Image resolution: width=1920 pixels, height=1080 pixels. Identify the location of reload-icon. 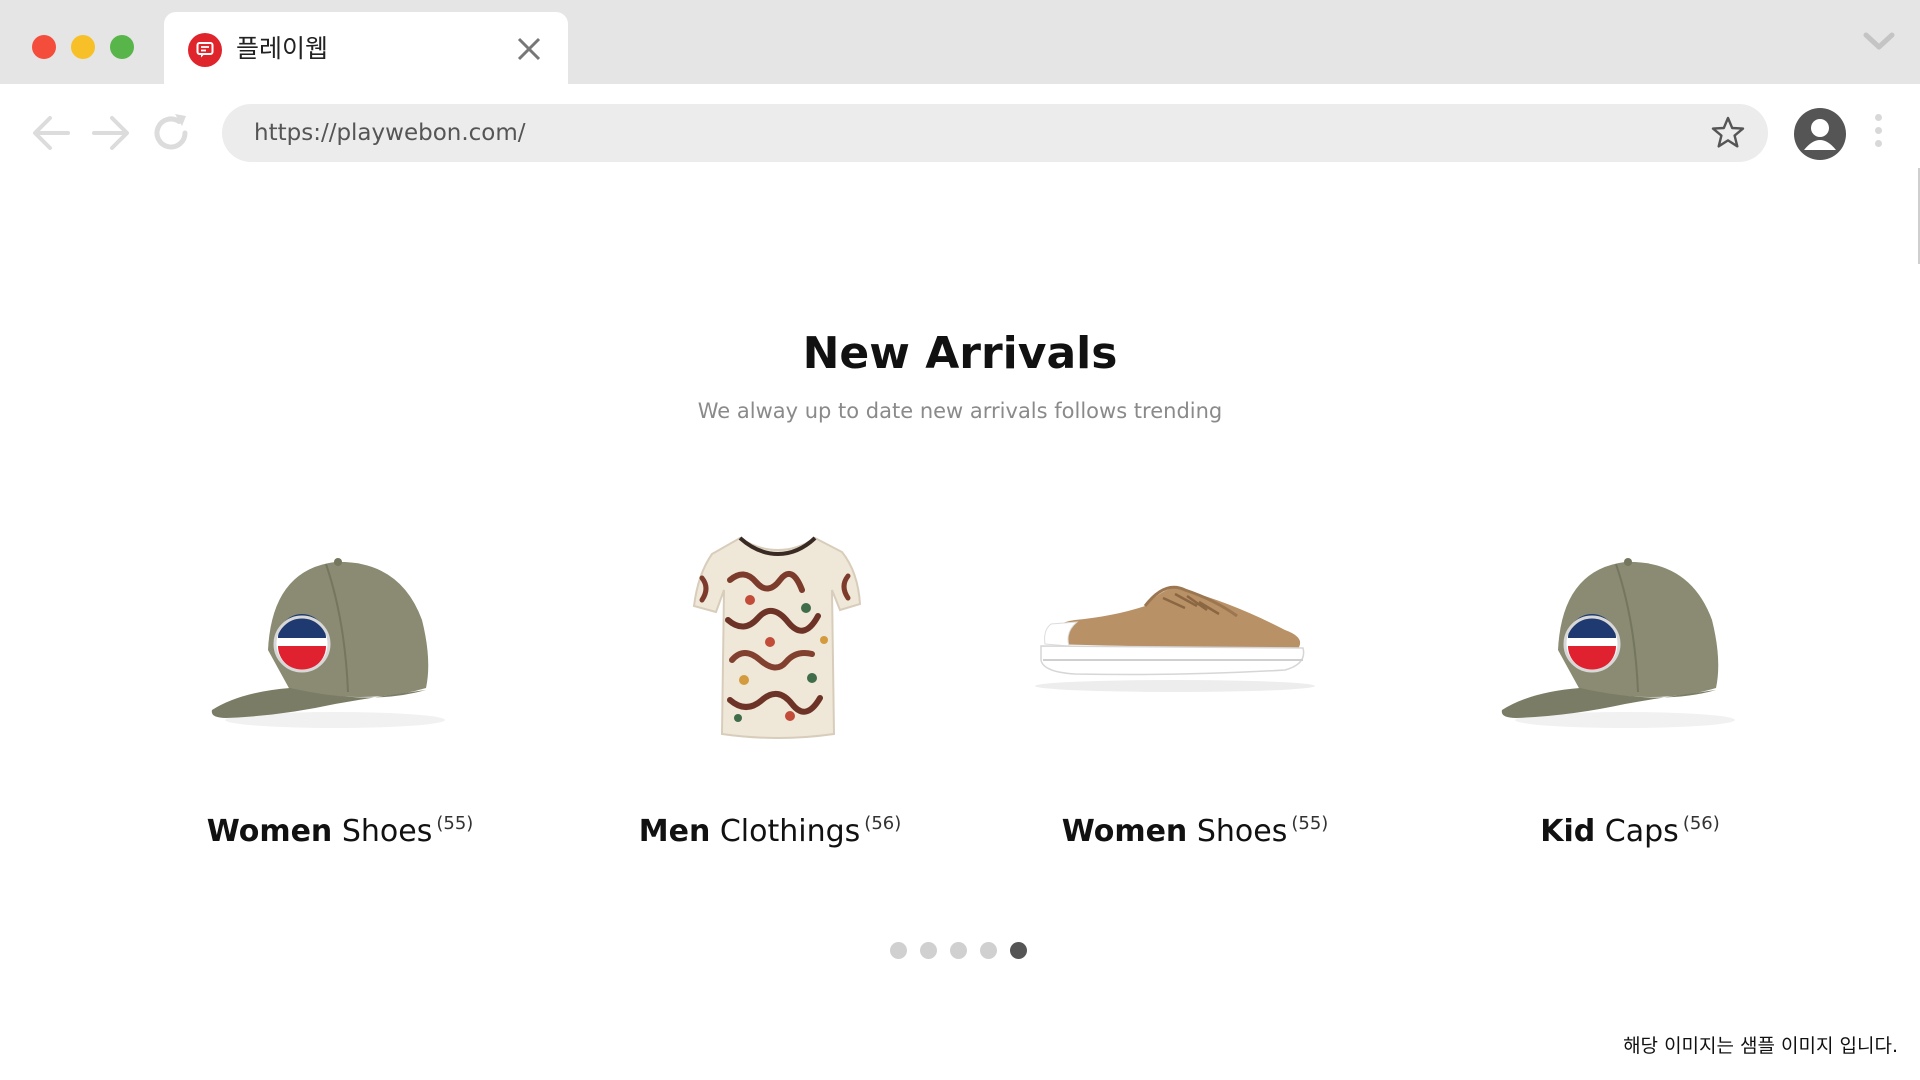
(171, 133).